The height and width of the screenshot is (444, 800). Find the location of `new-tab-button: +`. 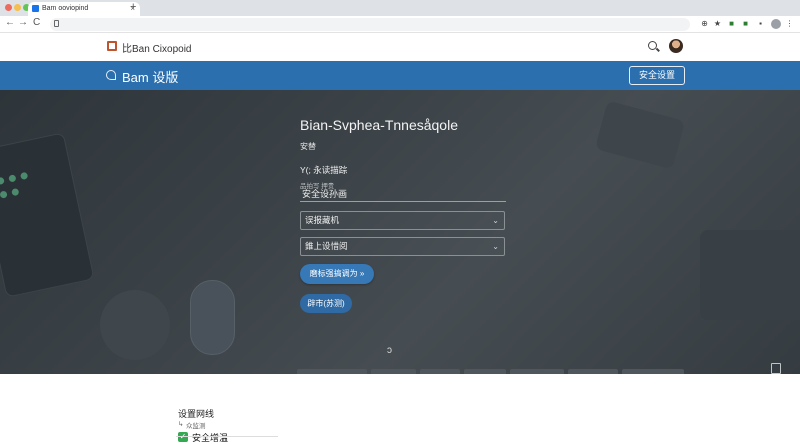

new-tab-button: + is located at coordinates (133, 7).